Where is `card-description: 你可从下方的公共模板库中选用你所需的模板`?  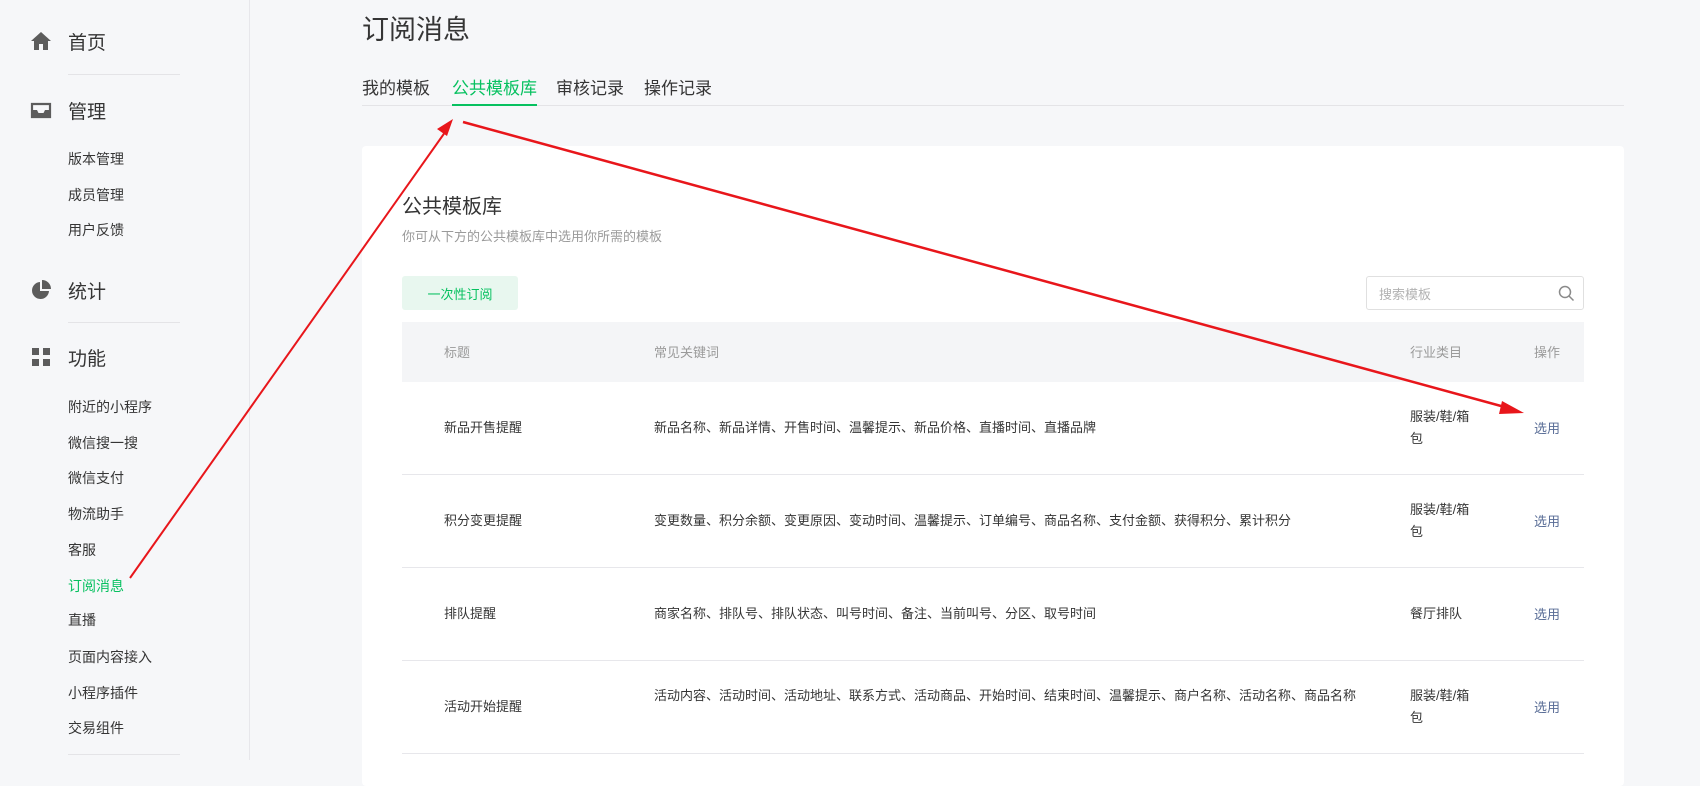
card-description: 你可从下方的公共模板库中选用你所需的模板 is located at coordinates (532, 236).